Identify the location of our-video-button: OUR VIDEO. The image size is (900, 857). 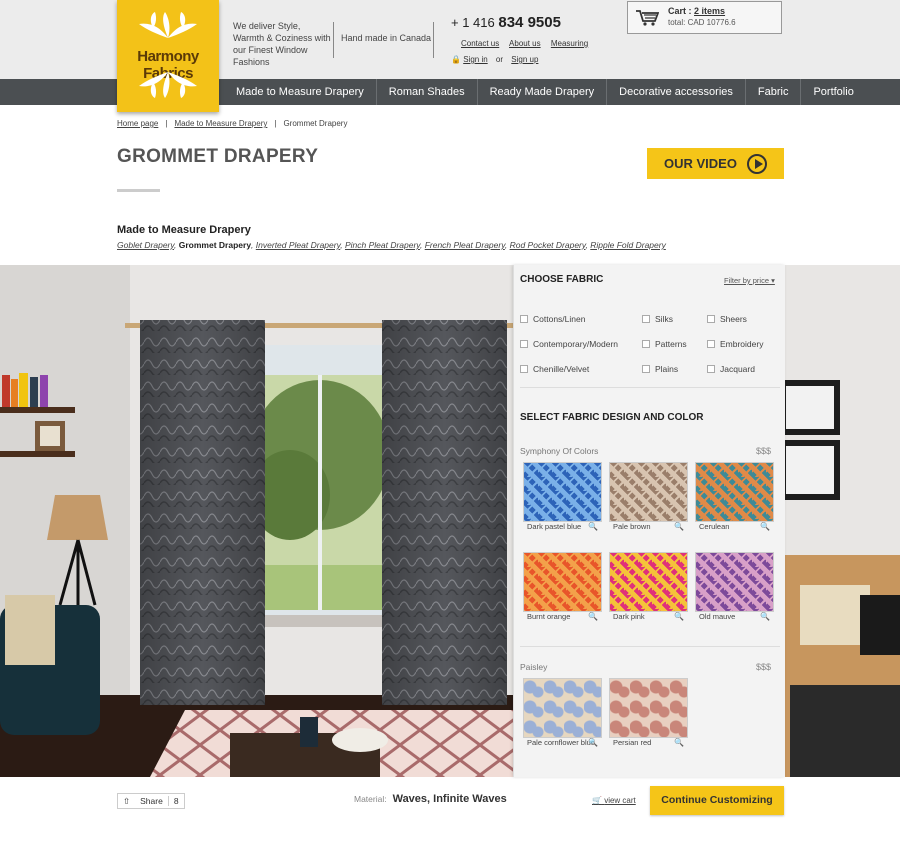
(715, 163).